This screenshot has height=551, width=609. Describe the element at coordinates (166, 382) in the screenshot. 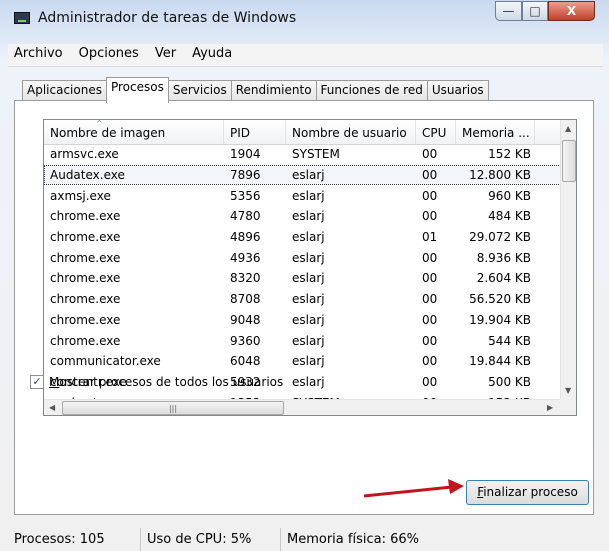

I see `show-all-users-label: Mostrar procesos de todos los usuarios` at that location.